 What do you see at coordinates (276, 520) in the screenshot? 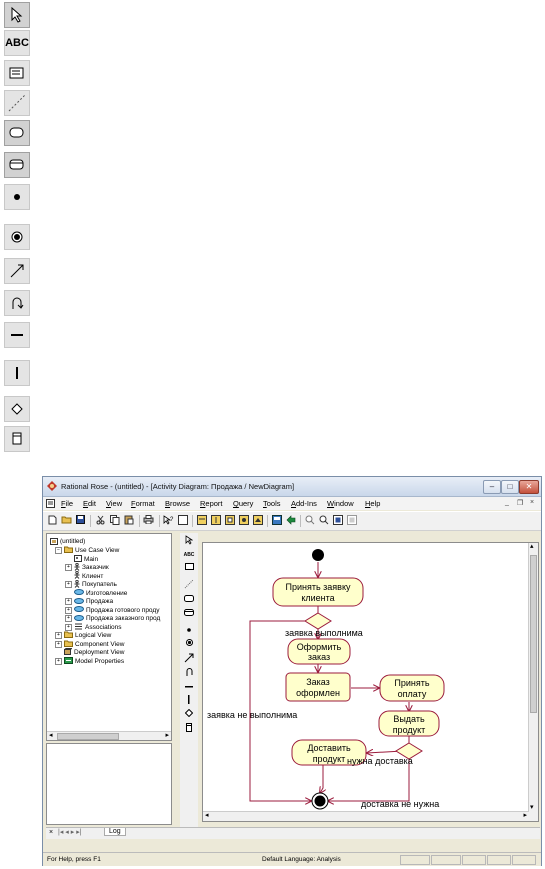
I see `browse-parent-icon` at bounding box center [276, 520].